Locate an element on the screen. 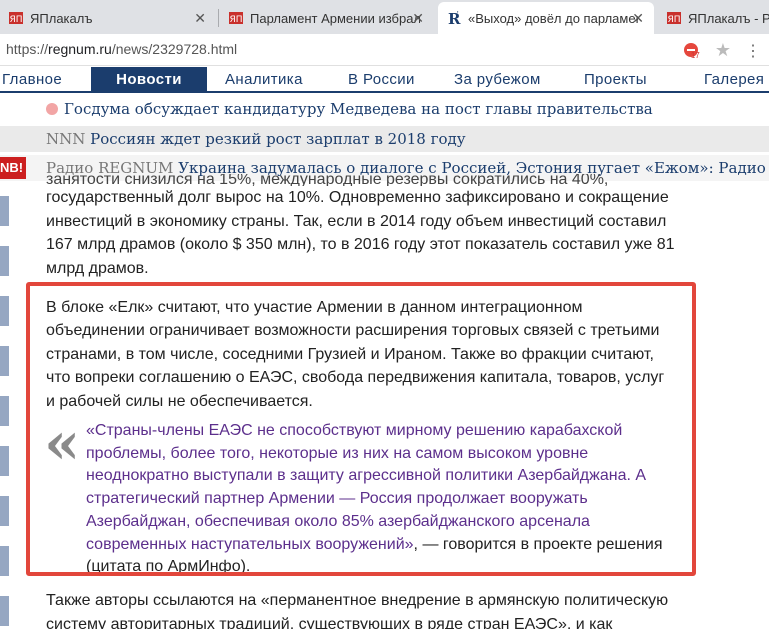  tab-yaplakal: ЯП ЯПлакалъ ✕ is located at coordinates (108, 18).